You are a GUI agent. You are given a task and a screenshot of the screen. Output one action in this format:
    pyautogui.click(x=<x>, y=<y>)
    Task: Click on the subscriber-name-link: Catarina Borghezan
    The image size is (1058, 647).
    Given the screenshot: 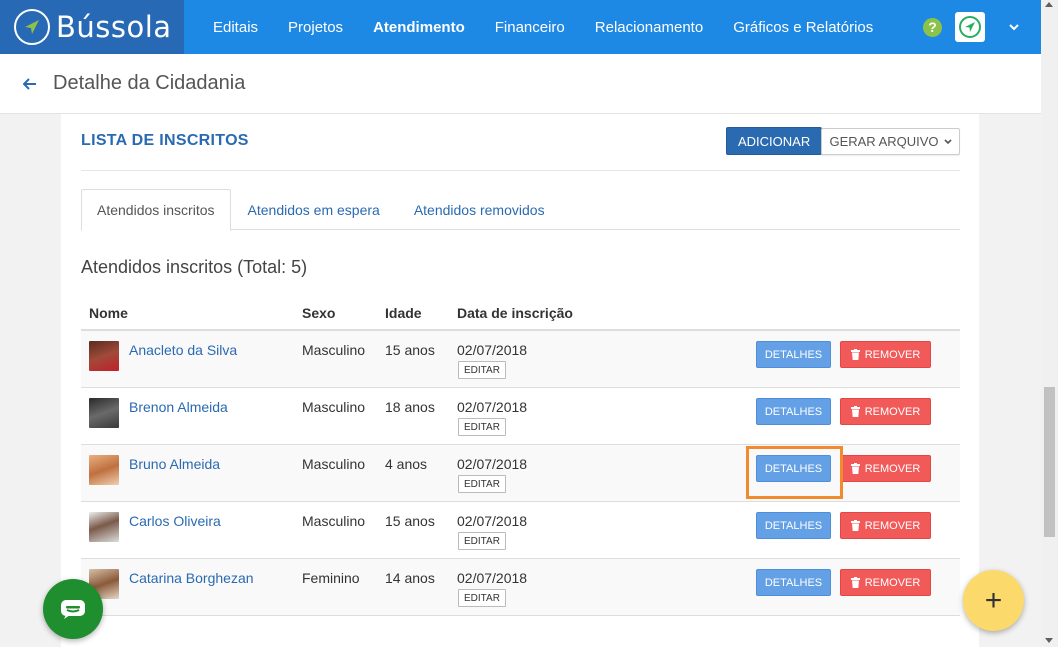 What is the action you would take?
    pyautogui.click(x=191, y=578)
    